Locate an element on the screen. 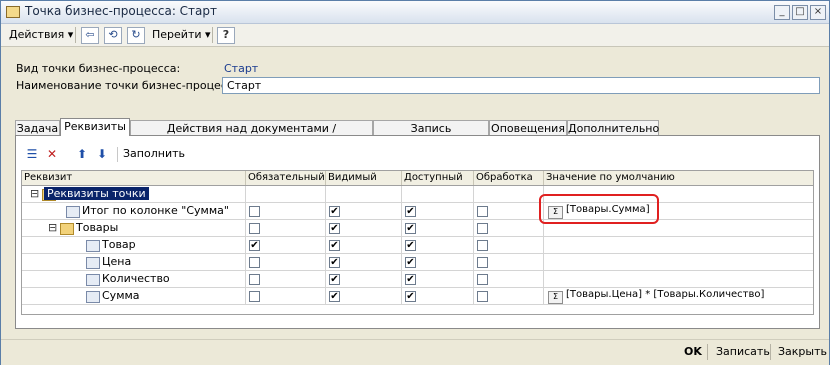 The height and width of the screenshot is (365, 830). save-button: Записать is located at coordinates (743, 352).